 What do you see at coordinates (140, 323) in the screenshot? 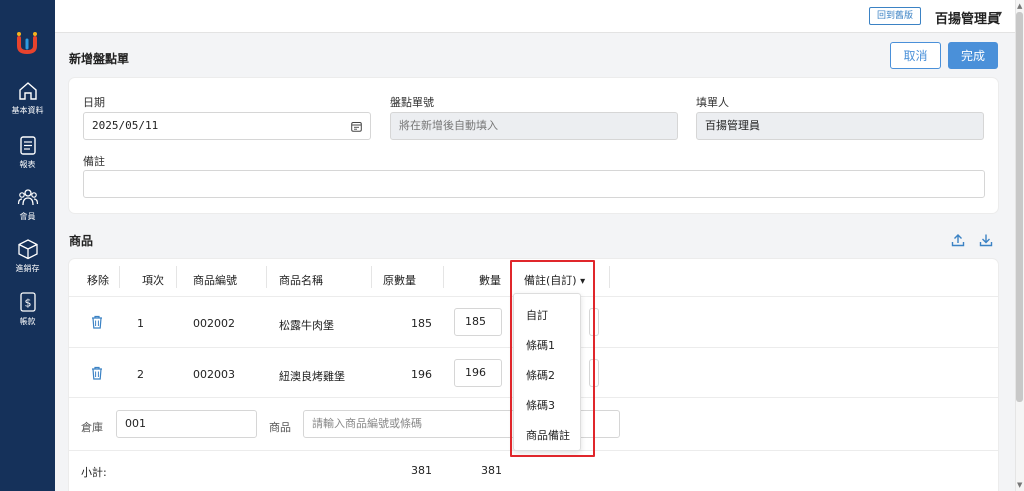
I see `row-index: 1` at bounding box center [140, 323].